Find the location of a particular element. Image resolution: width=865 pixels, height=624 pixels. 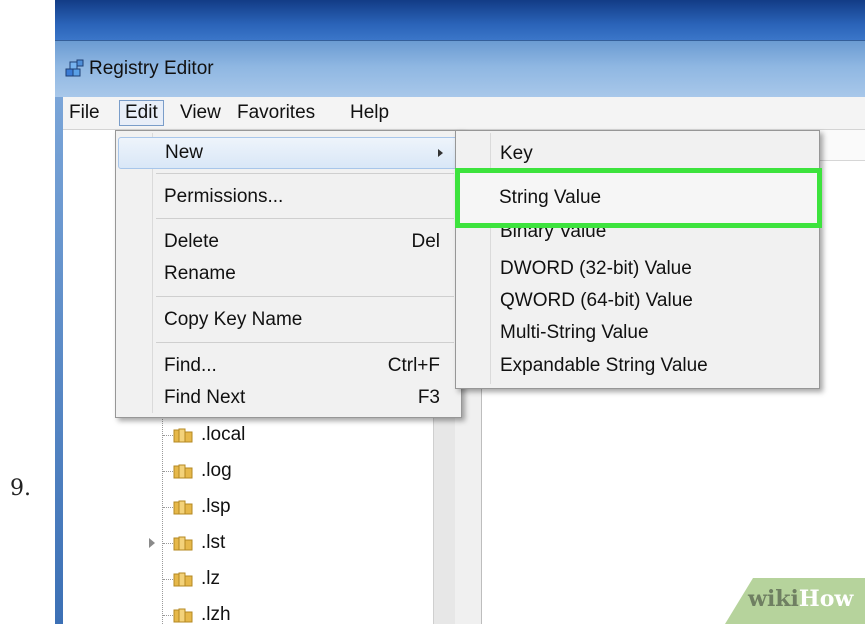

menu-item-copy-key-name: Copy Key Name is located at coordinates (287, 320).